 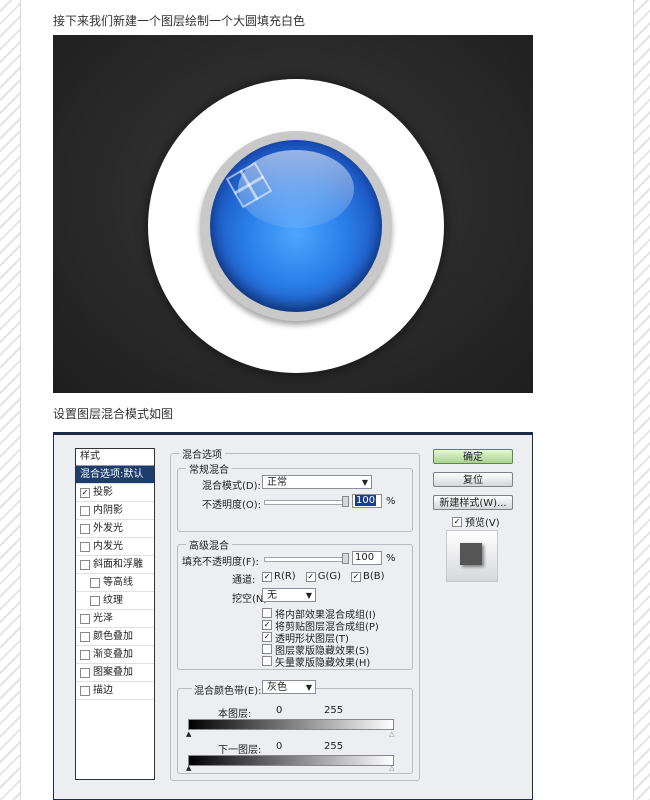 I want to click on advanced-option-4: 矢量蒙版隐藏效果(H), so click(x=320, y=662).